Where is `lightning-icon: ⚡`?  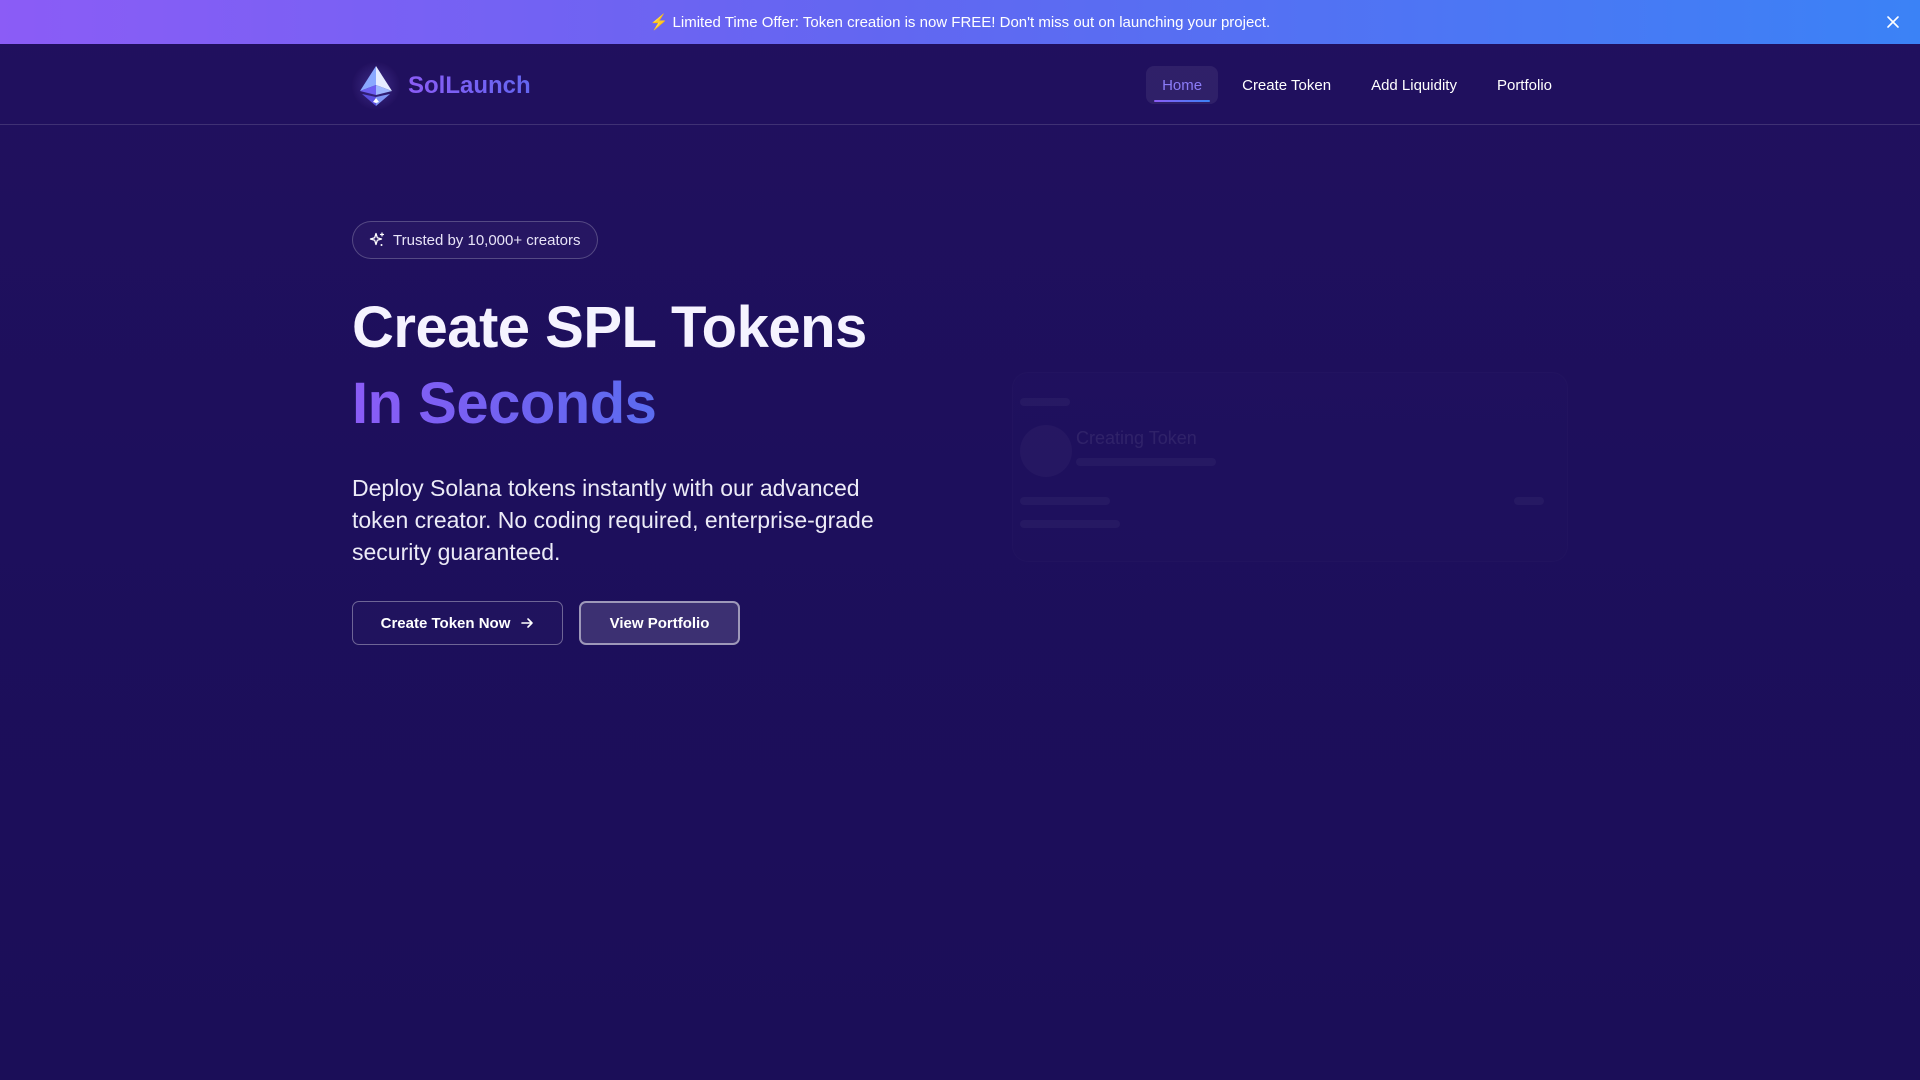 lightning-icon: ⚡ is located at coordinates (659, 22).